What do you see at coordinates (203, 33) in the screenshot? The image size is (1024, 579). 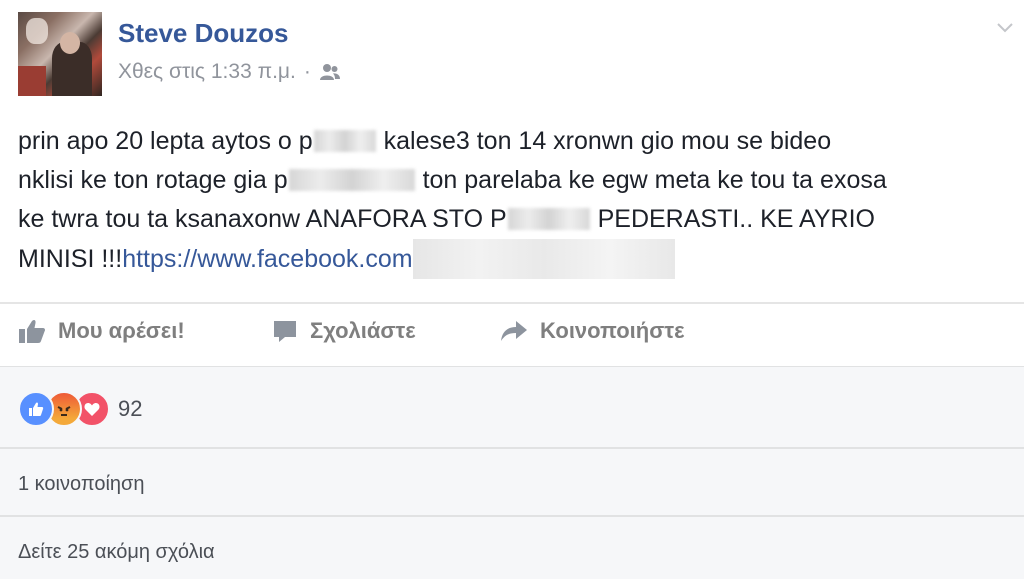 I see `author-name: Steve Douzos` at bounding box center [203, 33].